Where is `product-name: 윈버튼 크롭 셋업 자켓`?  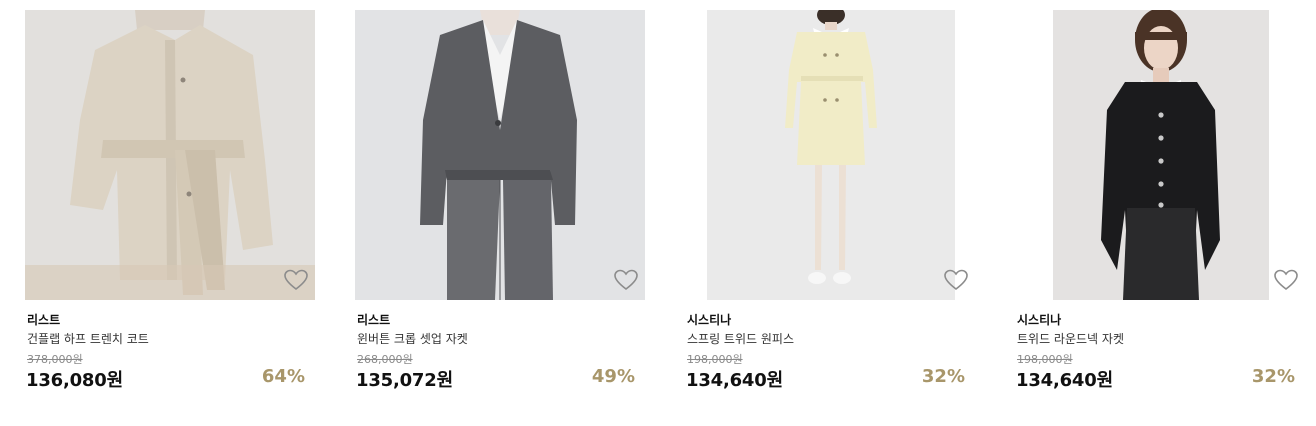 product-name: 윈버튼 크롭 셋업 자켓 is located at coordinates (412, 338).